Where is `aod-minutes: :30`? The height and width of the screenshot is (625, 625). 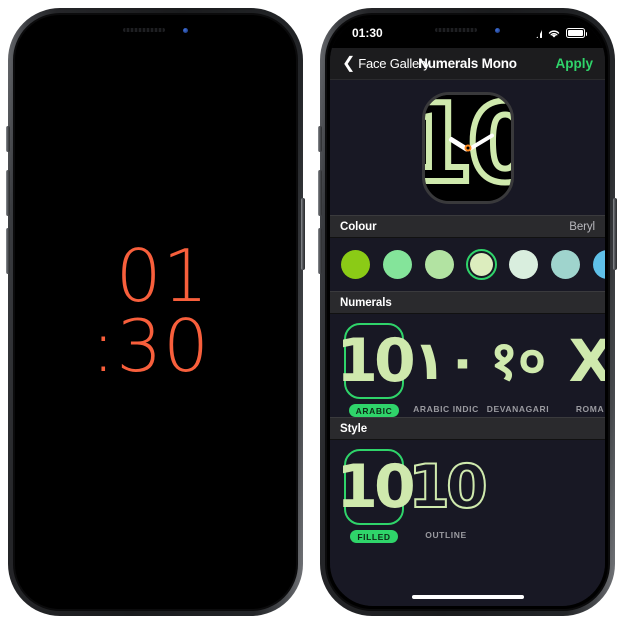 aod-minutes: :30 is located at coordinates (150, 346).